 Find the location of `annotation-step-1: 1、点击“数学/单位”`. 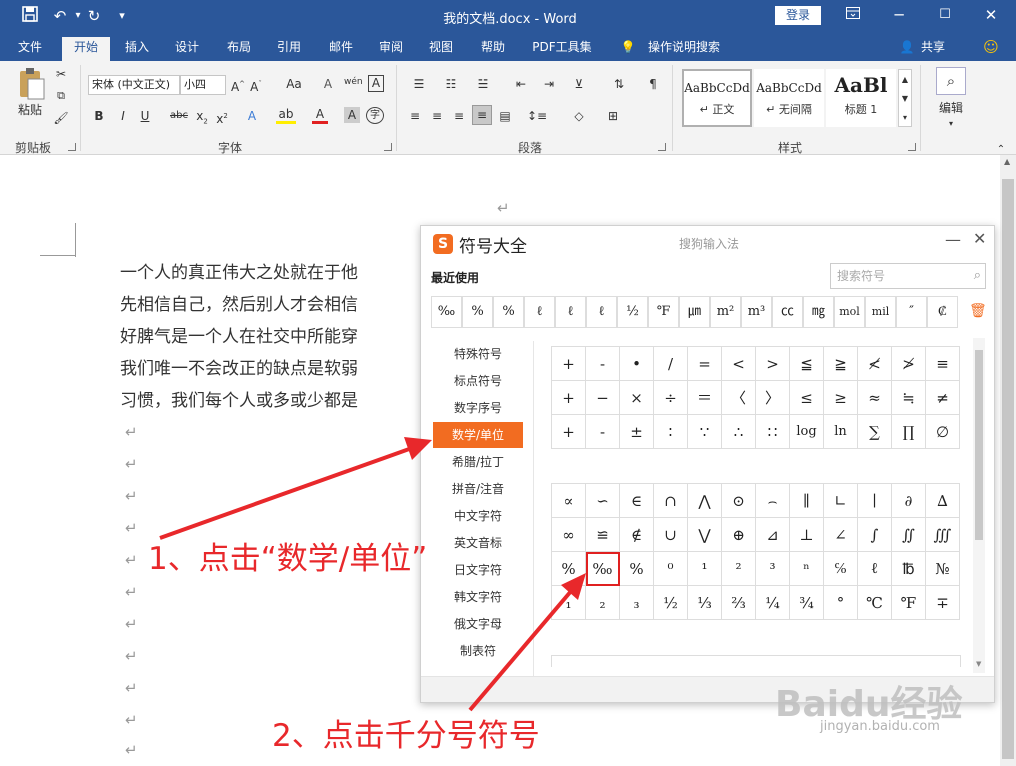

annotation-step-1: 1、点击“数学/单位” is located at coordinates (288, 559).